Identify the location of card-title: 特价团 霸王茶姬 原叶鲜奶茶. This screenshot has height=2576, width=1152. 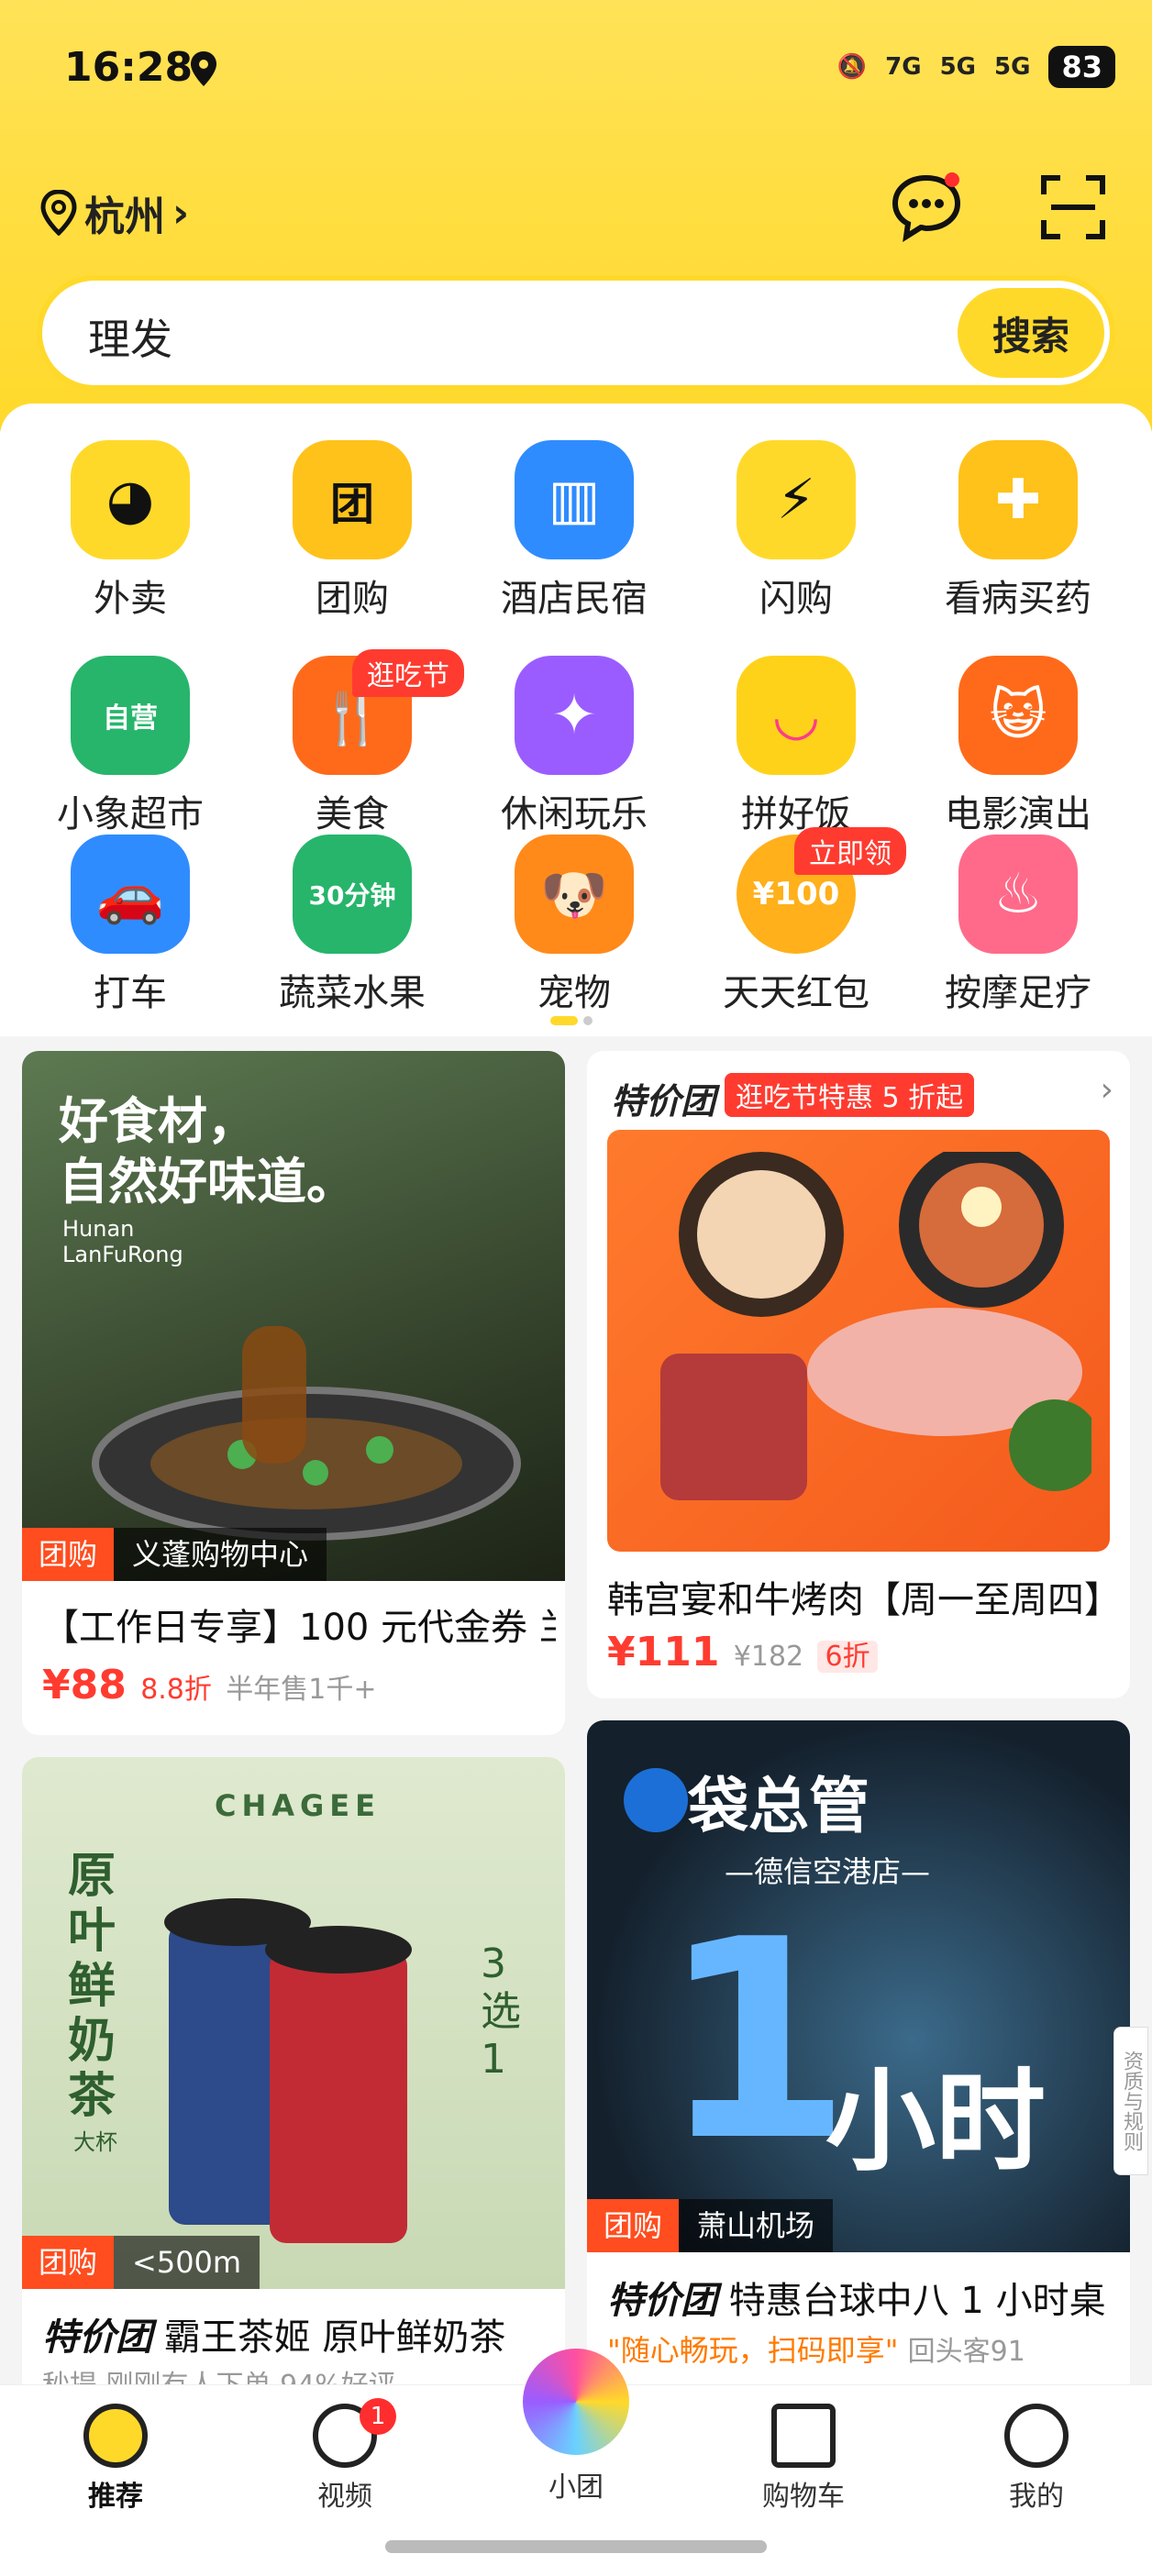
(274, 2337).